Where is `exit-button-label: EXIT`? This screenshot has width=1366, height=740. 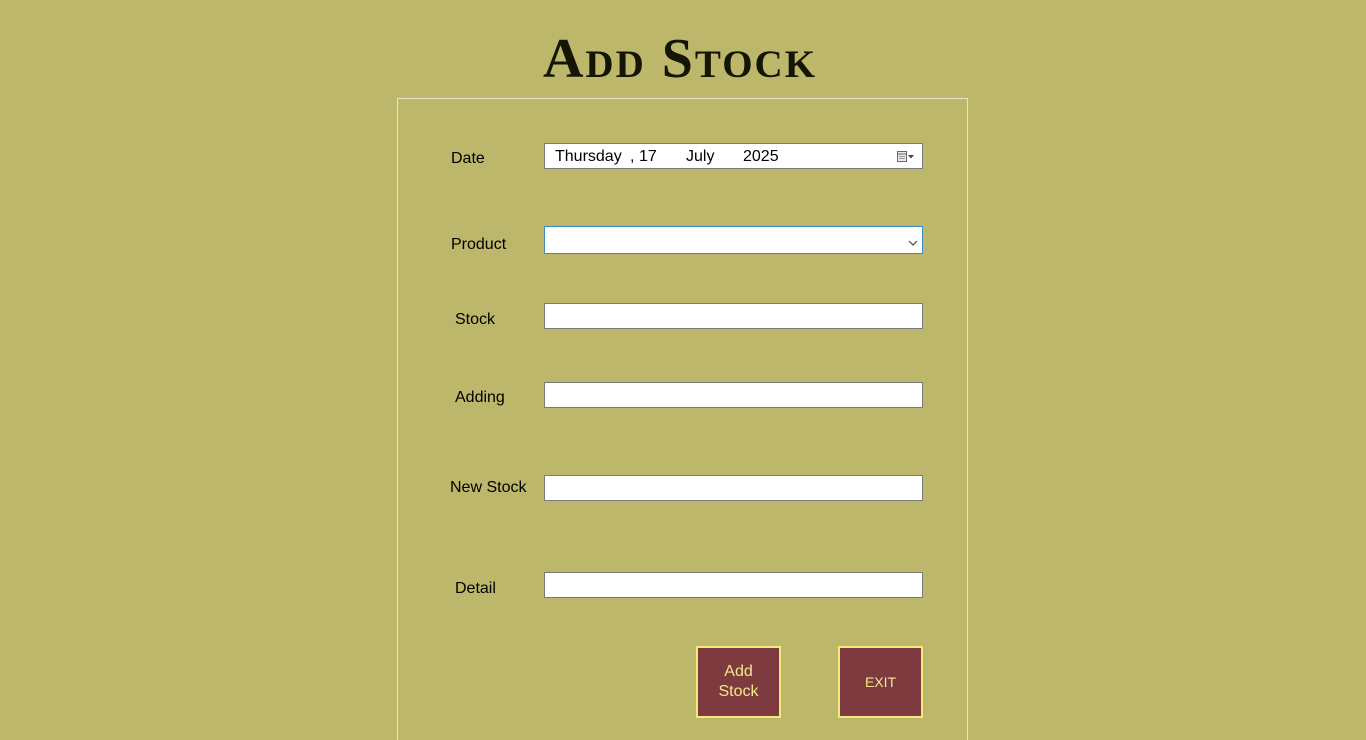 exit-button-label: EXIT is located at coordinates (880, 682).